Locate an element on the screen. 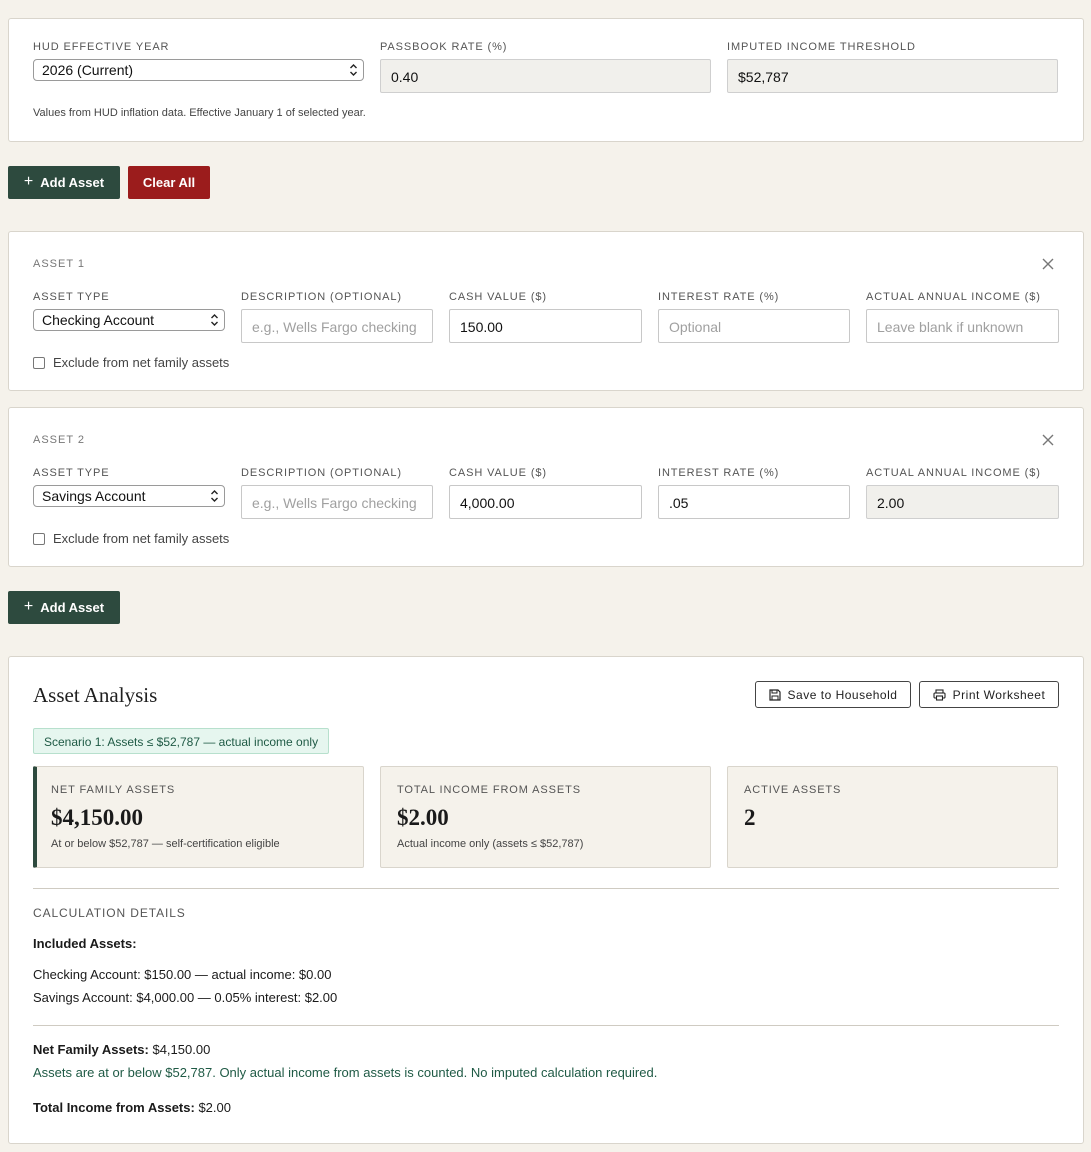 This screenshot has height=1152, width=1091. stat-sub: Actual income only (assets ≤ $52,787) is located at coordinates (490, 844).